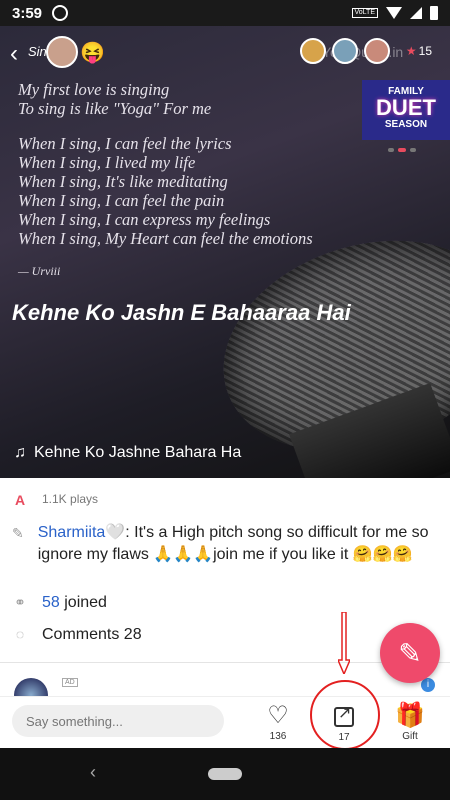 The height and width of the screenshot is (800, 450). What do you see at coordinates (94, 89) in the screenshot?
I see `poem-line: My first love is singing` at bounding box center [94, 89].